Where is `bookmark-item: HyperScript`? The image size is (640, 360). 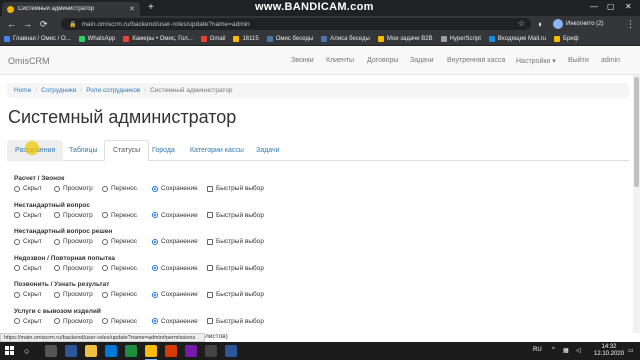 bookmark-item: HyperScript is located at coordinates (460, 38).